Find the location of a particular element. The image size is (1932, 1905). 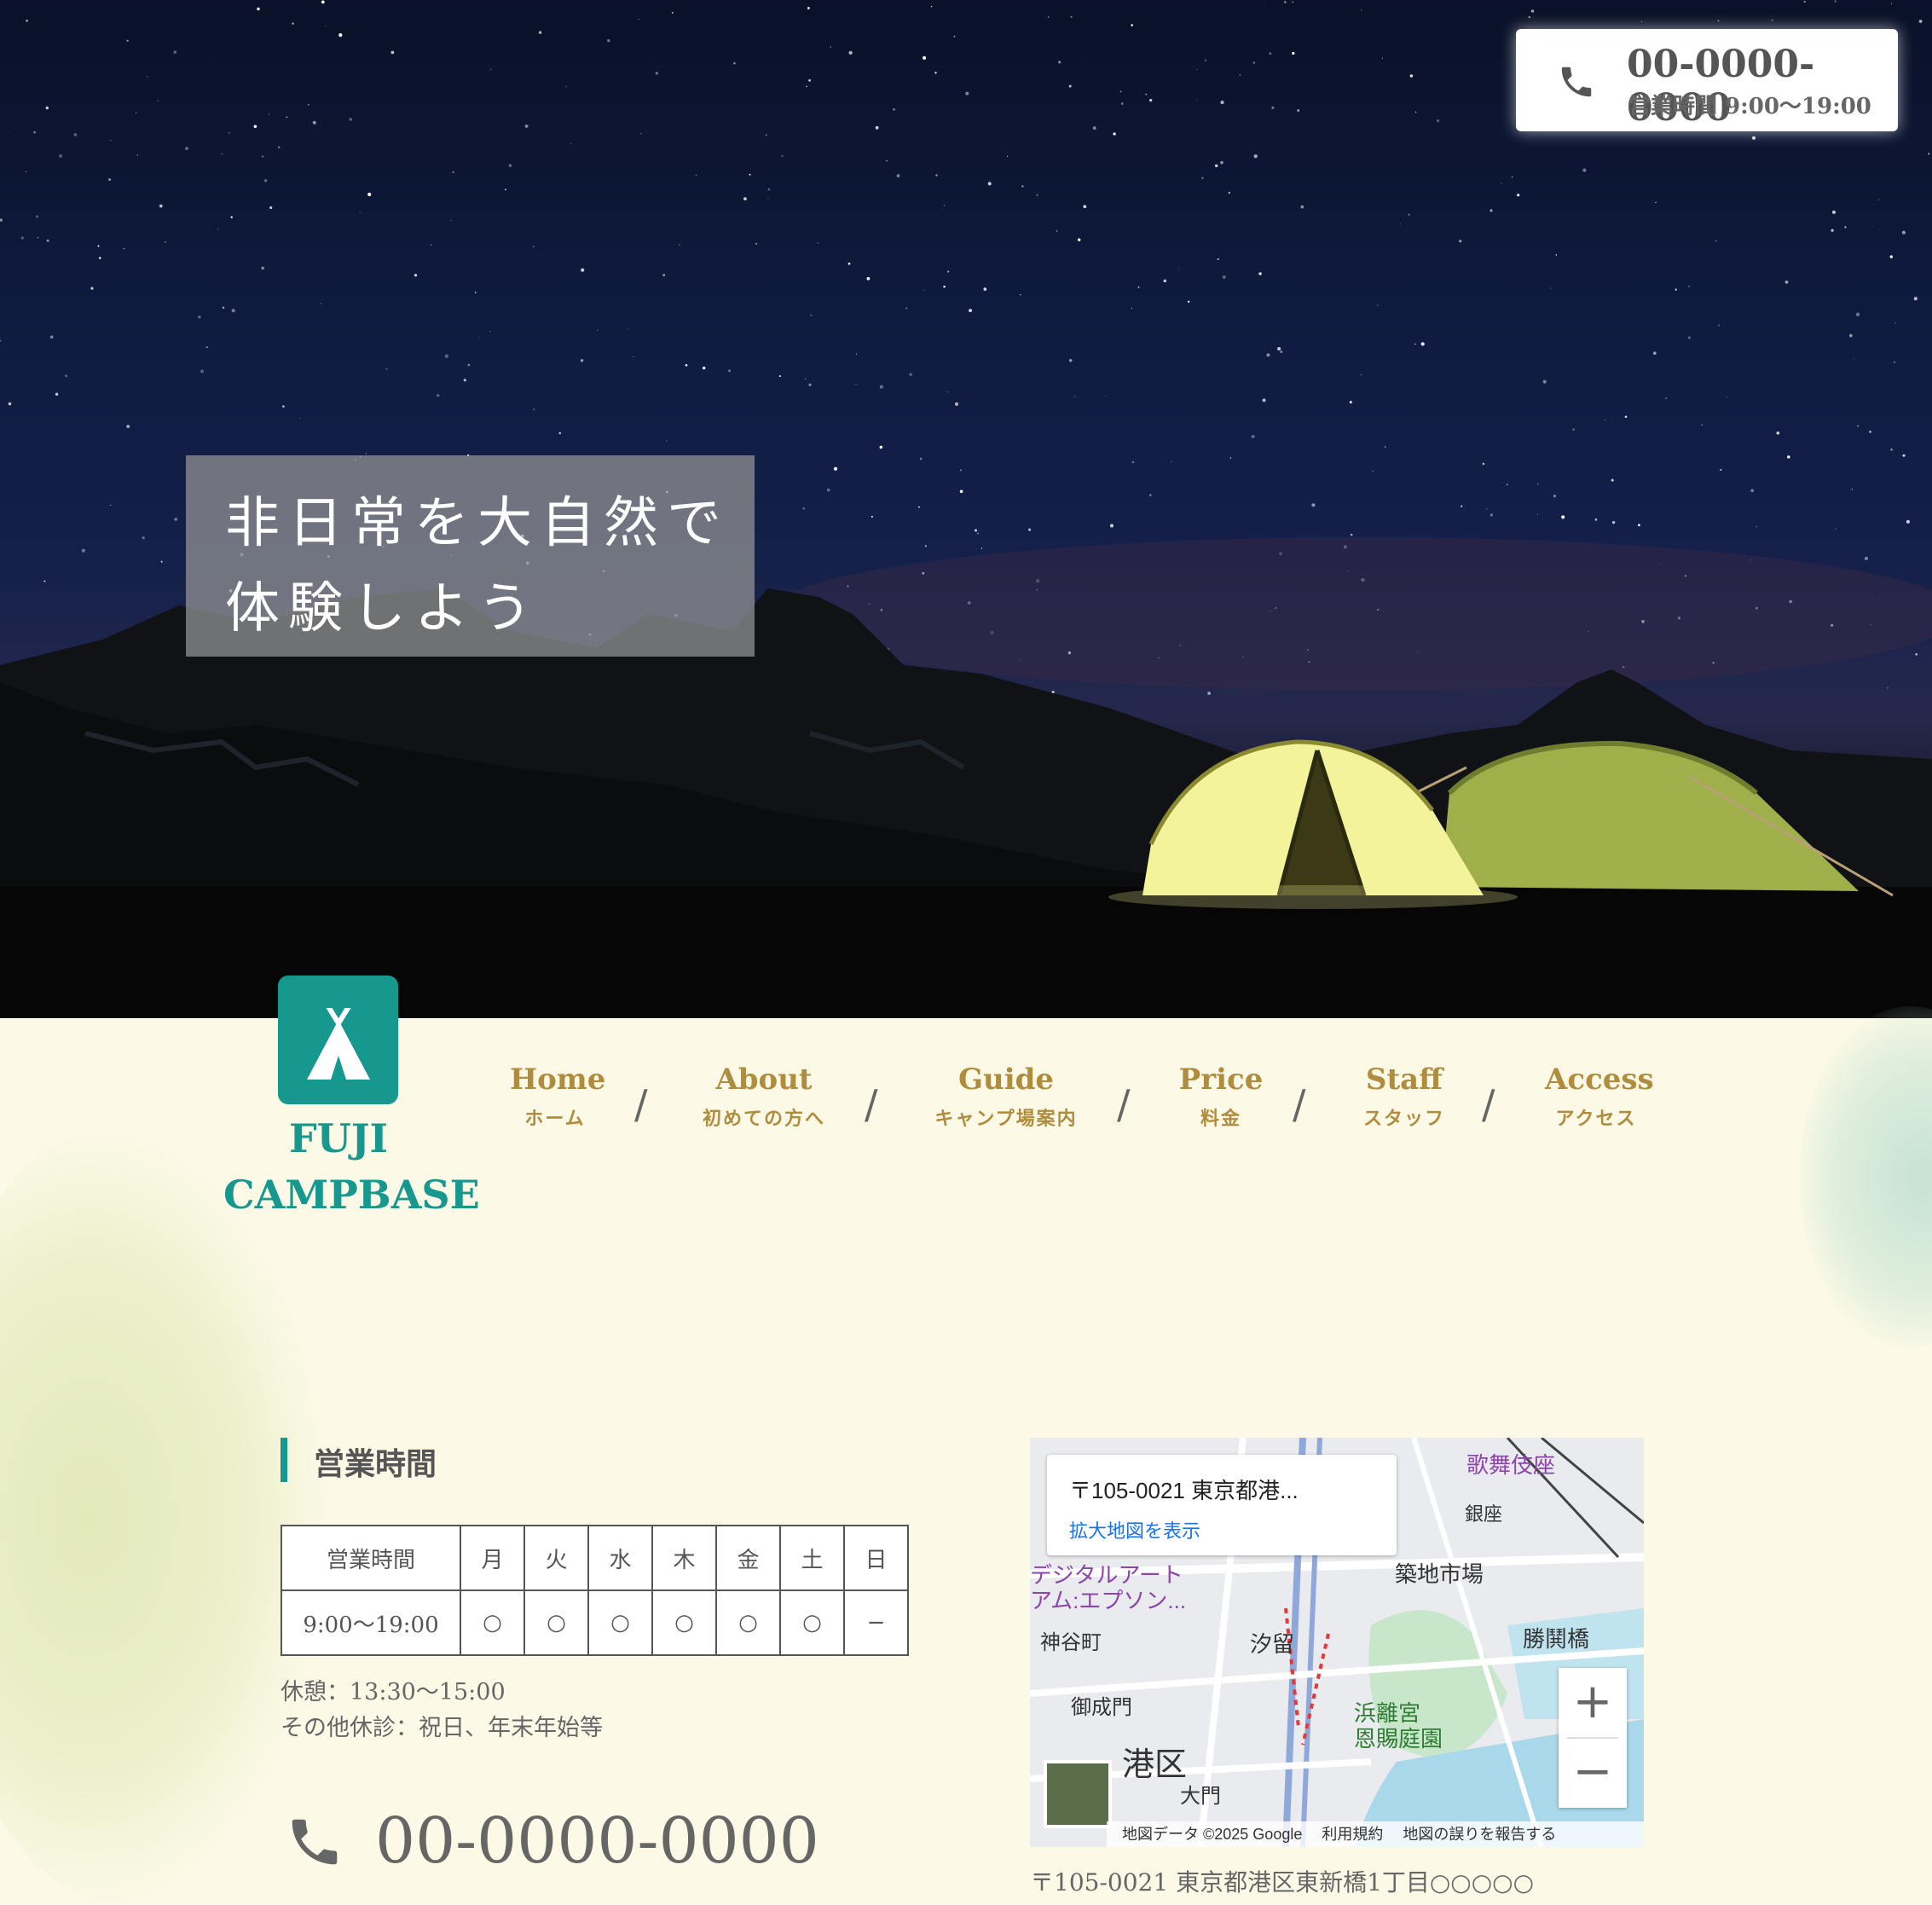

map-label-hamarikyu: 浜離宮 恩賜庭園 is located at coordinates (1398, 1726).